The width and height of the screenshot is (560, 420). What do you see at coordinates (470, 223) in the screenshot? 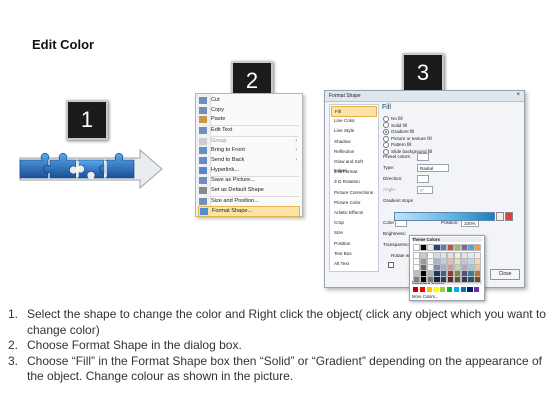
I see `position-value: 100%` at bounding box center [470, 223].